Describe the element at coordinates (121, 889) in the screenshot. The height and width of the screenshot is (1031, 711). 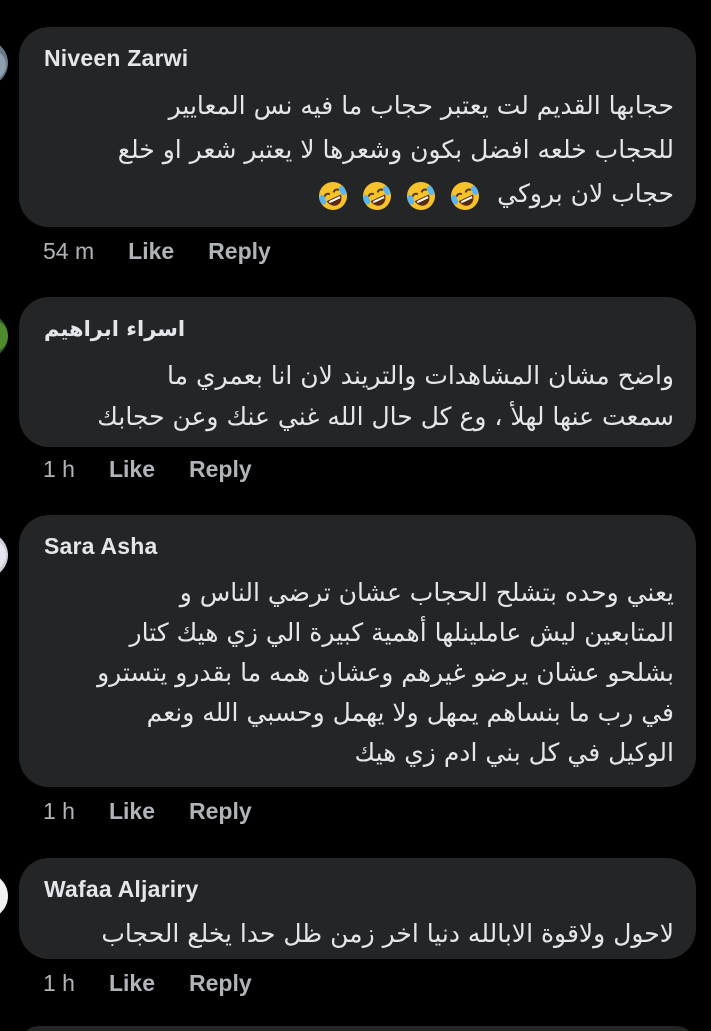
I see `comment-author: Wafaa Aljariry` at that location.